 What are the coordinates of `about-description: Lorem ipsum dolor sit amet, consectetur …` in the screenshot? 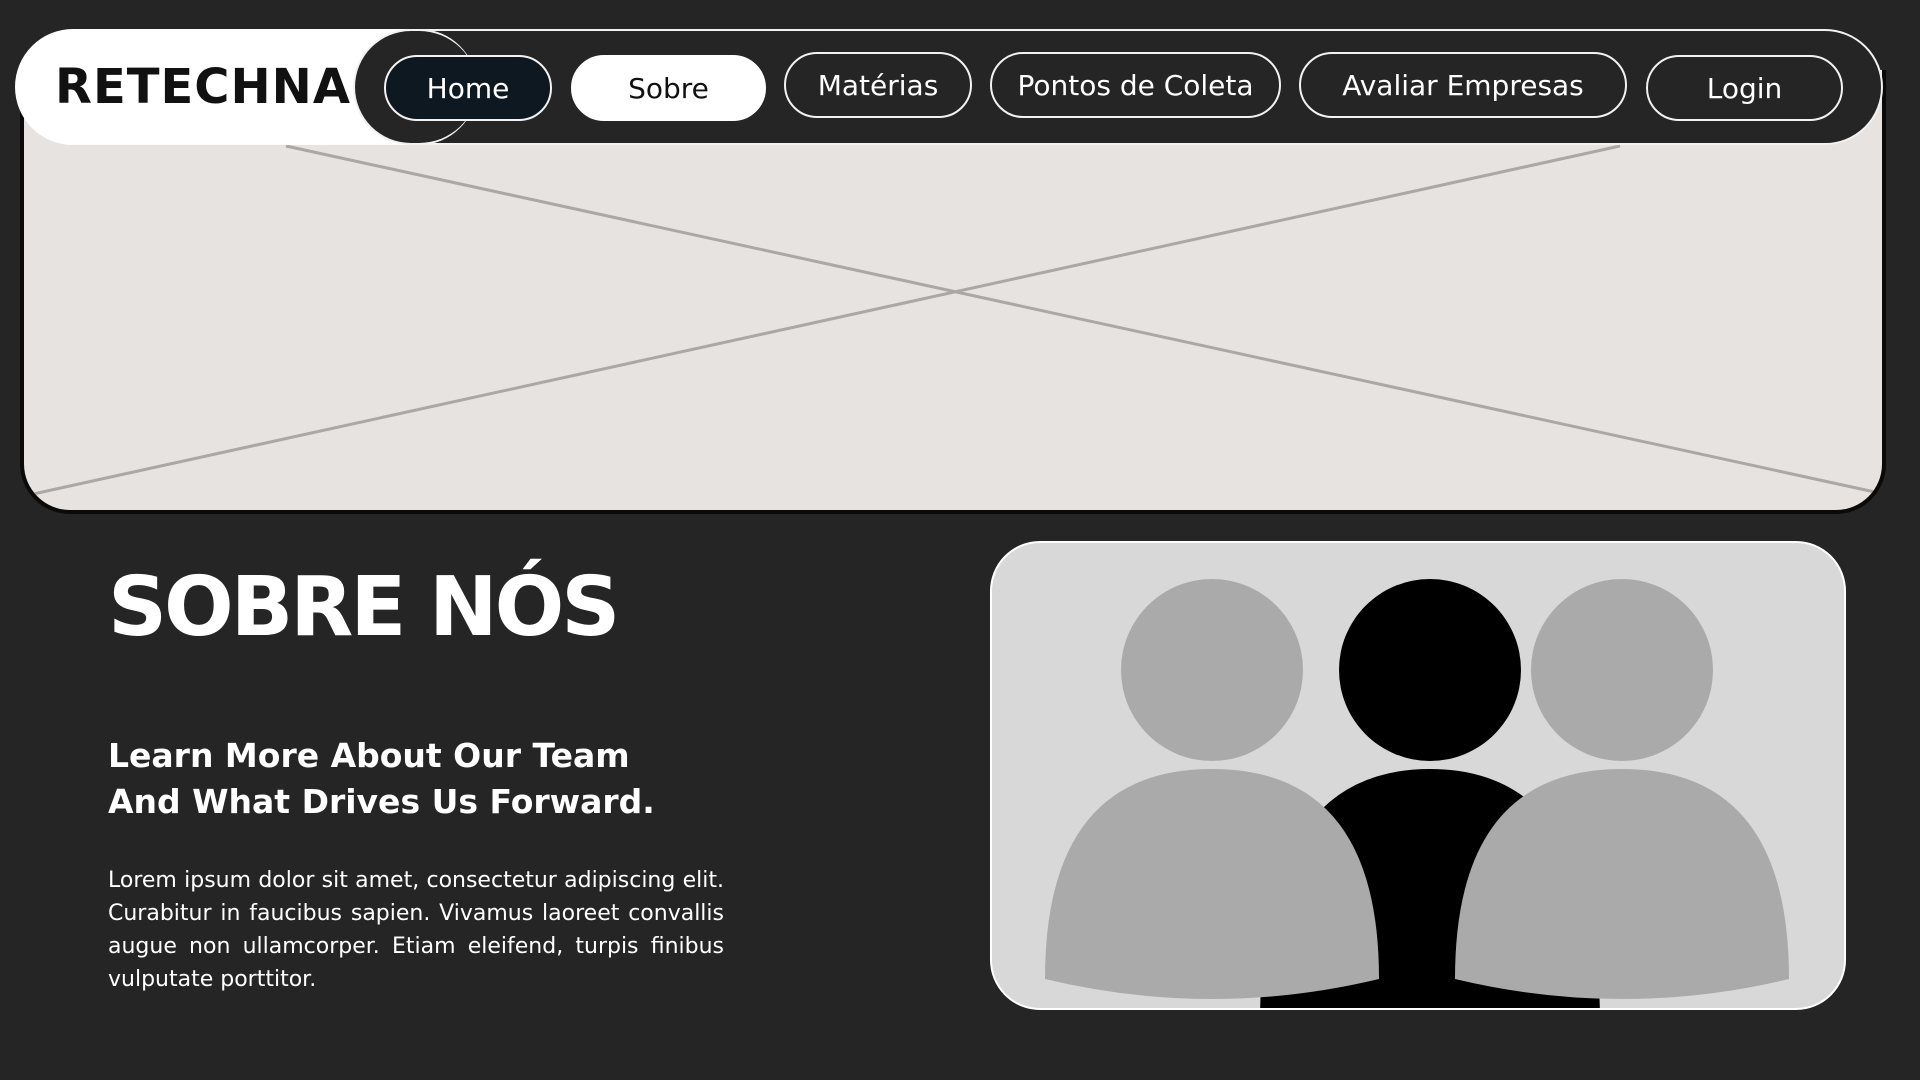 It's located at (416, 930).